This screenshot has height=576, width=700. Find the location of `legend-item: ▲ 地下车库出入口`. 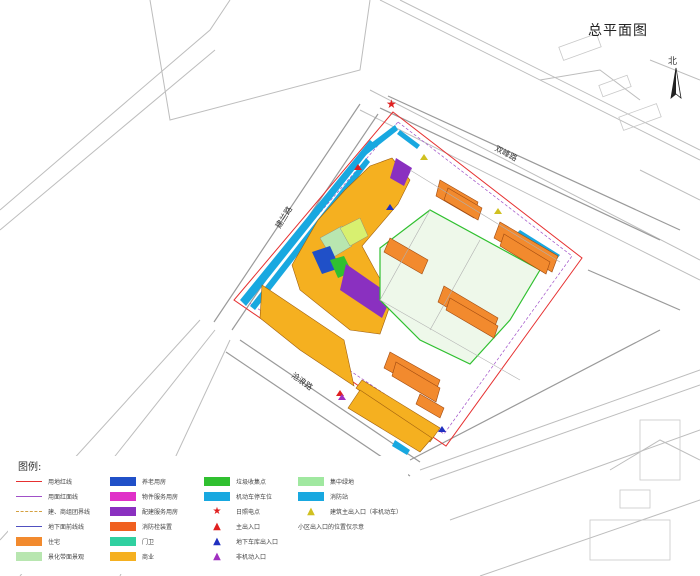

legend-item: ▲ 地下车库出入口 is located at coordinates (248, 541).